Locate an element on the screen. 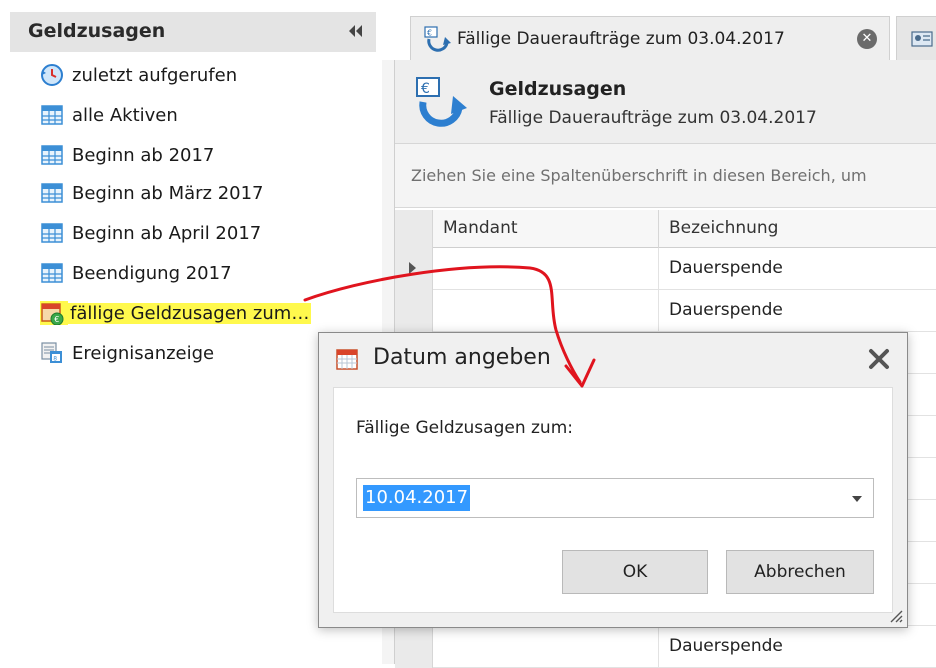  sidebar-item-label: alle Aktiven is located at coordinates (125, 115).